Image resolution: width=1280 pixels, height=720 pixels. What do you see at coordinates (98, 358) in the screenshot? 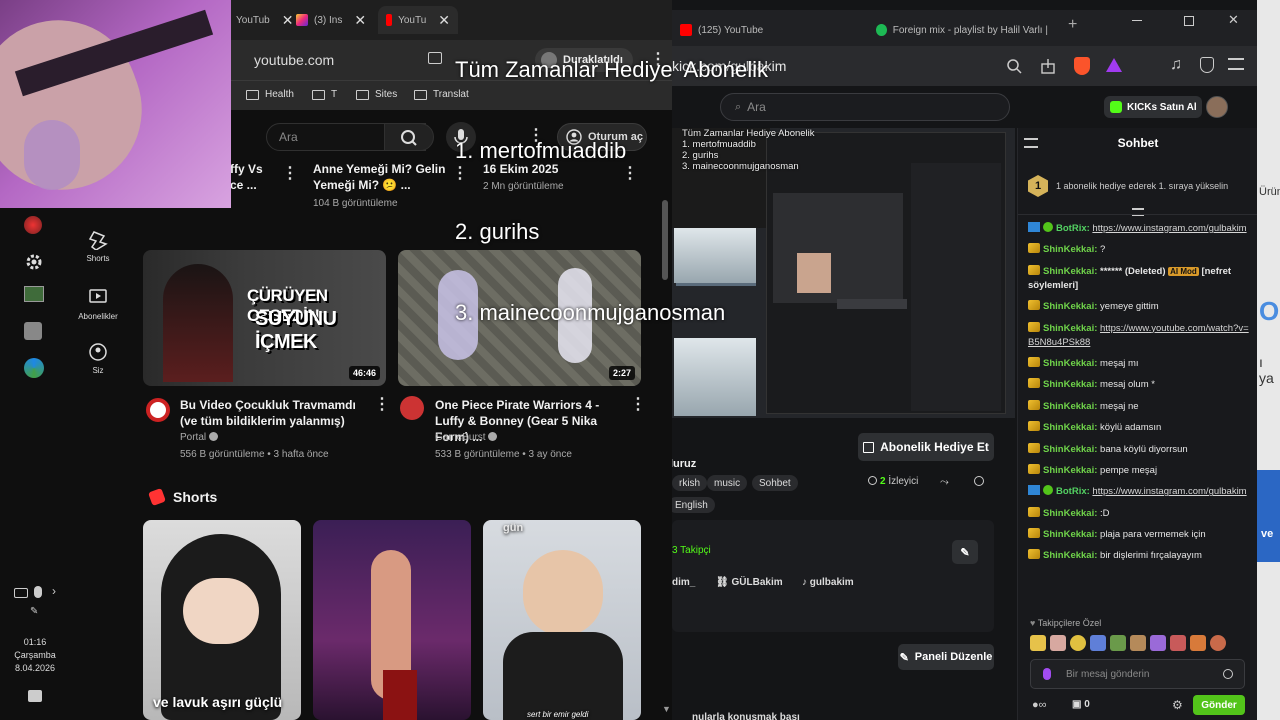
I see `nav-you: Siz` at bounding box center [98, 358].